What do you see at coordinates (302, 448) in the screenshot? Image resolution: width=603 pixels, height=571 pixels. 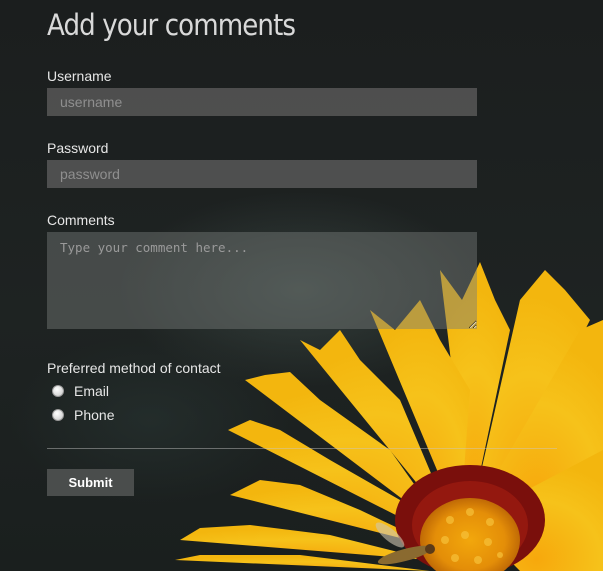 I see `form-divider` at bounding box center [302, 448].